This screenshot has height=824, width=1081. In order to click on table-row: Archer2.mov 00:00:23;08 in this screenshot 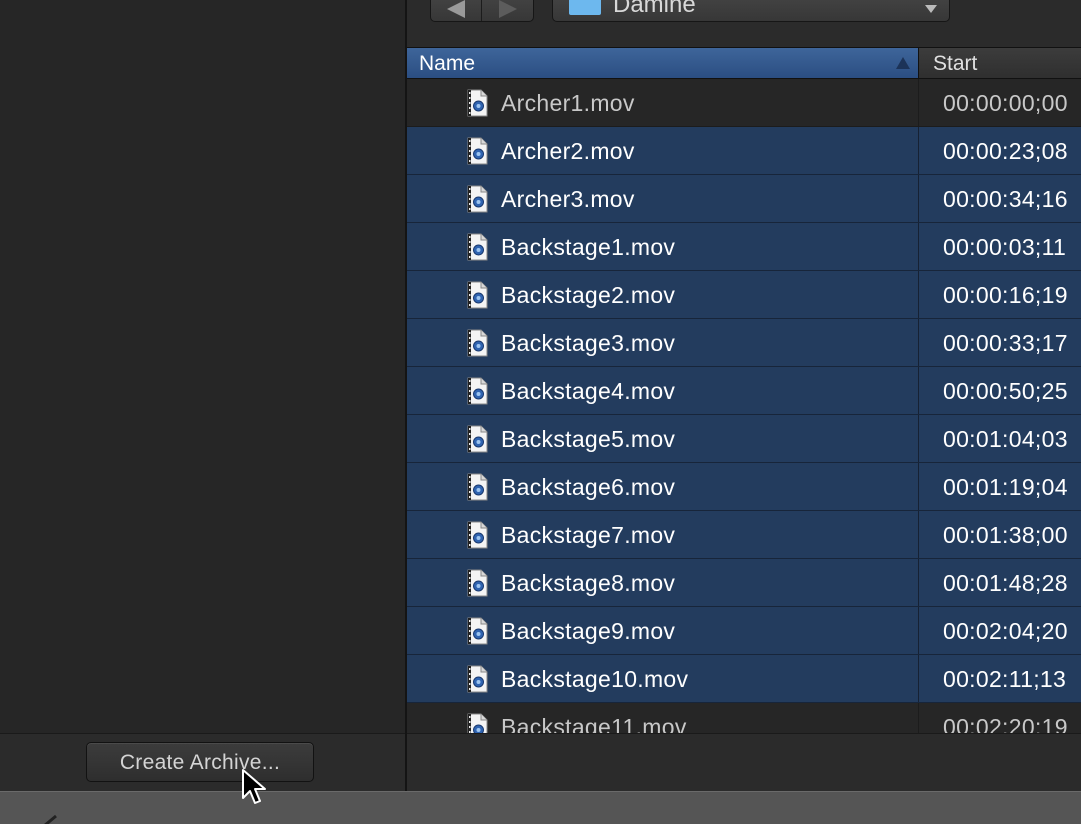, I will do `click(744, 151)`.